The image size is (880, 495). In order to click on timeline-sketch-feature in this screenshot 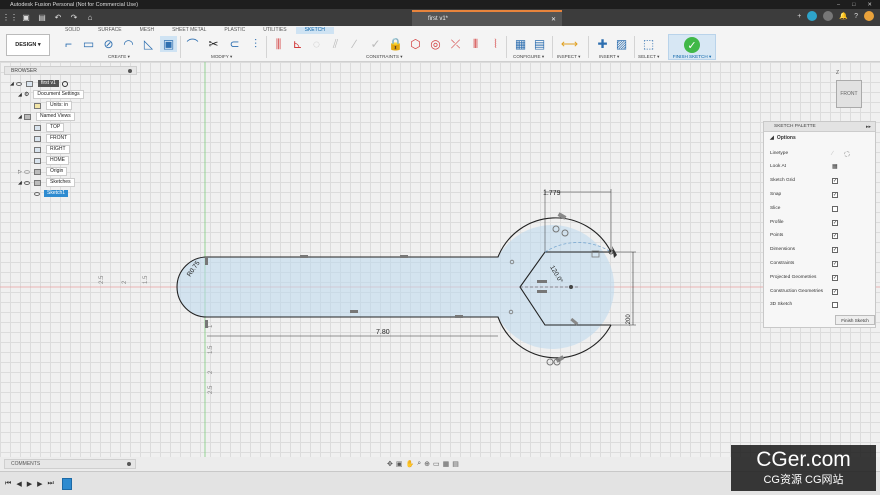, I will do `click(66, 483)`.